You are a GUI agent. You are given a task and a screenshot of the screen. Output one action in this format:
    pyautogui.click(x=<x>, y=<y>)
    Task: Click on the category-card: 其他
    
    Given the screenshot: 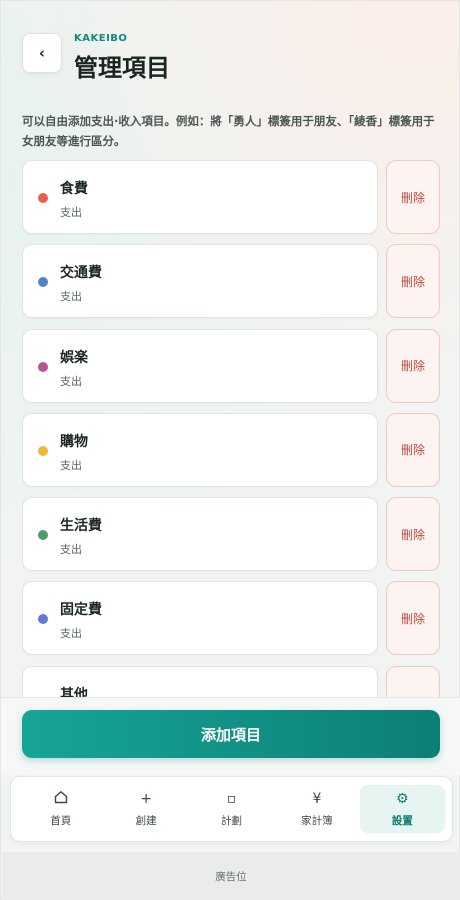 What is the action you would take?
    pyautogui.click(x=200, y=681)
    